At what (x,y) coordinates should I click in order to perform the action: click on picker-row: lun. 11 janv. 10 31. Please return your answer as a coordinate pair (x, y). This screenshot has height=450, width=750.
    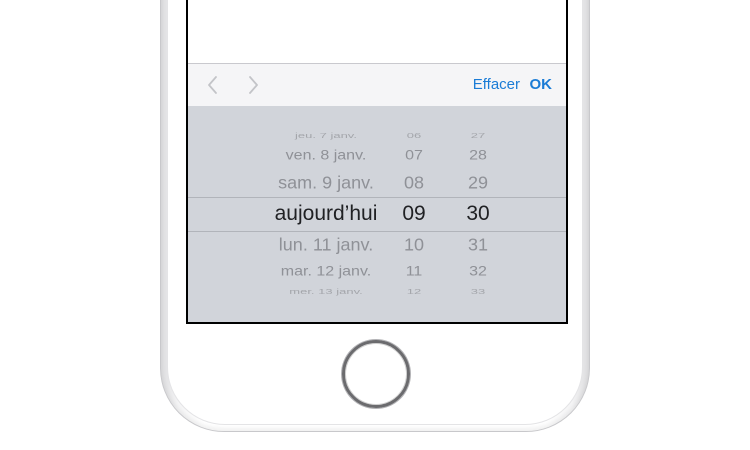
    Looking at the image, I should click on (377, 245).